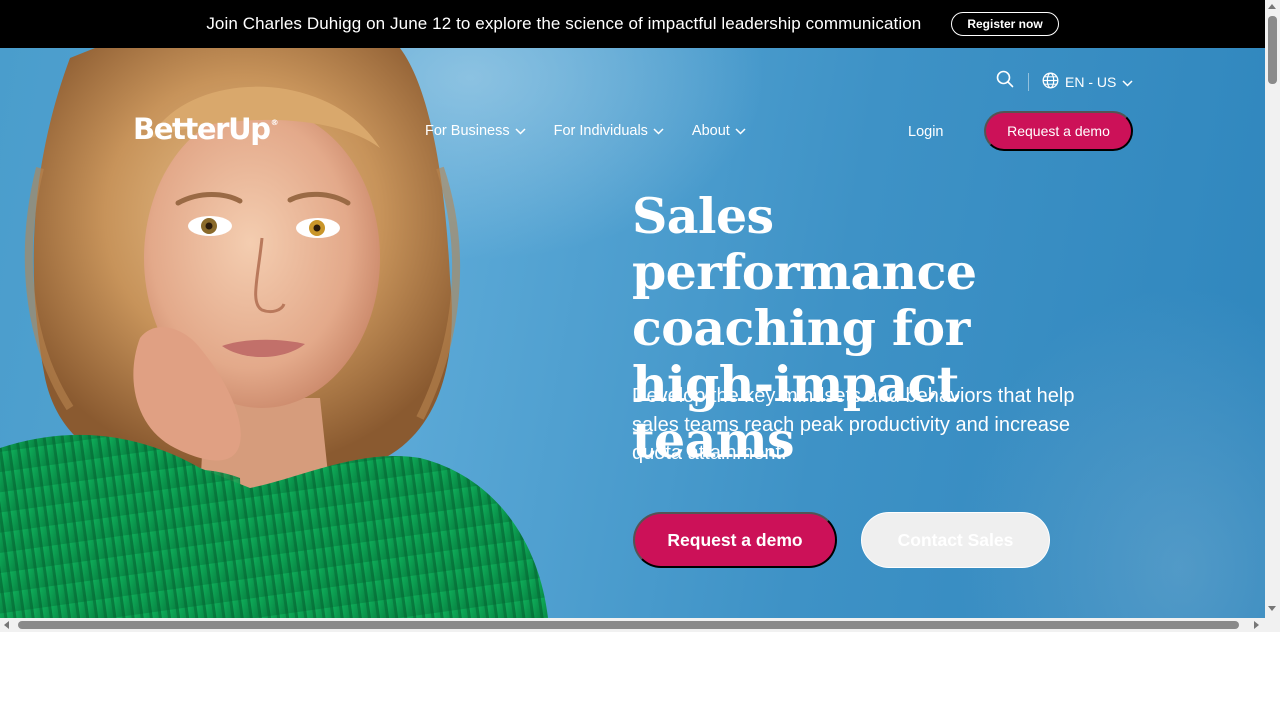 The height and width of the screenshot is (720, 1280). I want to click on login-link: Login, so click(925, 132).